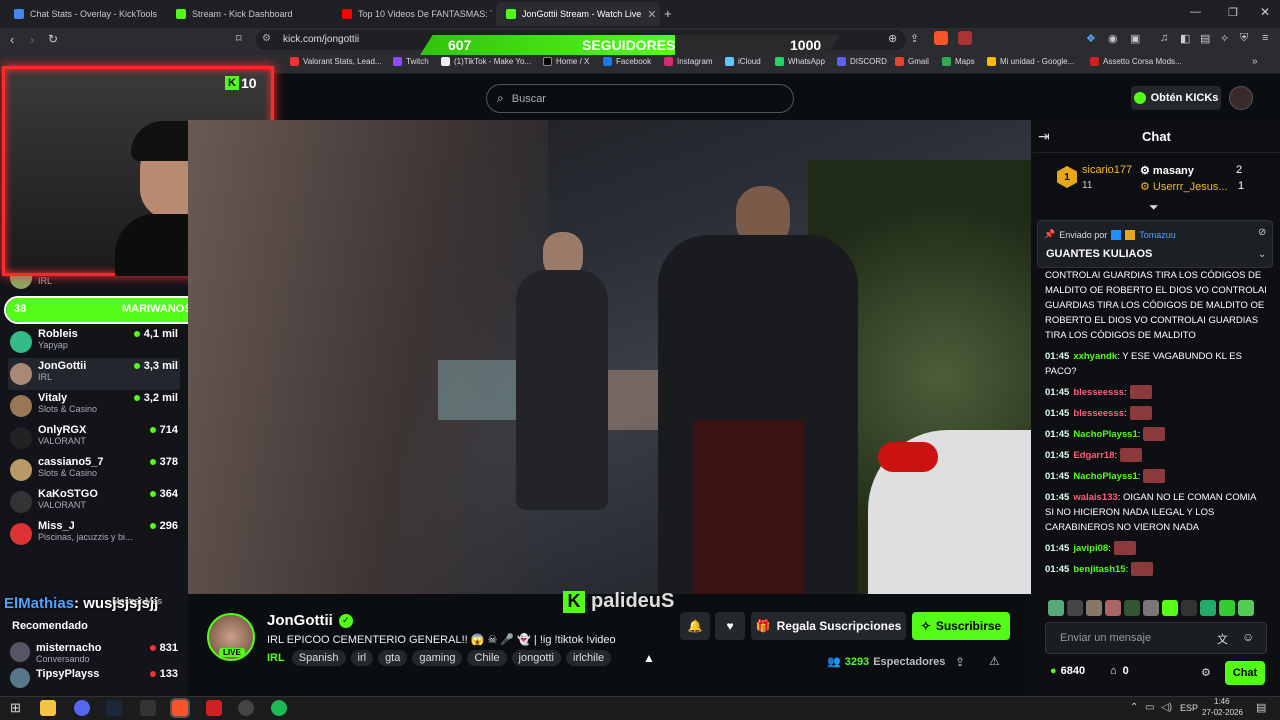 Image resolution: width=1280 pixels, height=720 pixels. What do you see at coordinates (961, 626) in the screenshot?
I see `subscribe-button: ✧ Suscribirse` at bounding box center [961, 626].